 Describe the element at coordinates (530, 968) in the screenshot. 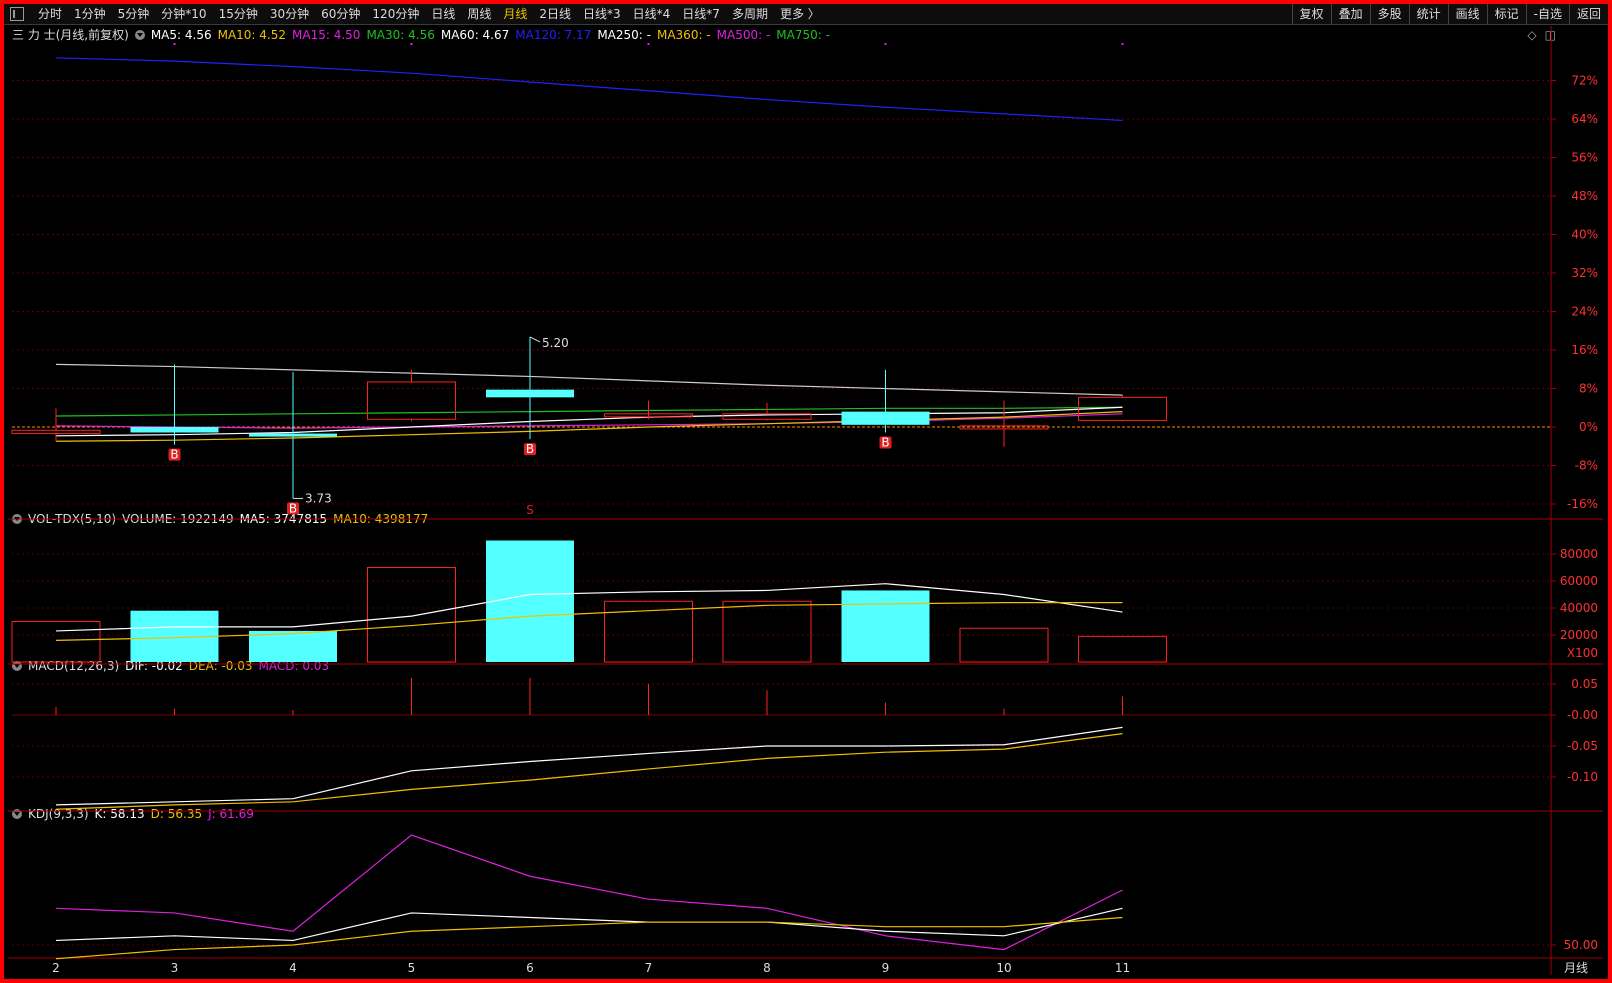

I see `x-axis-label: 6` at that location.